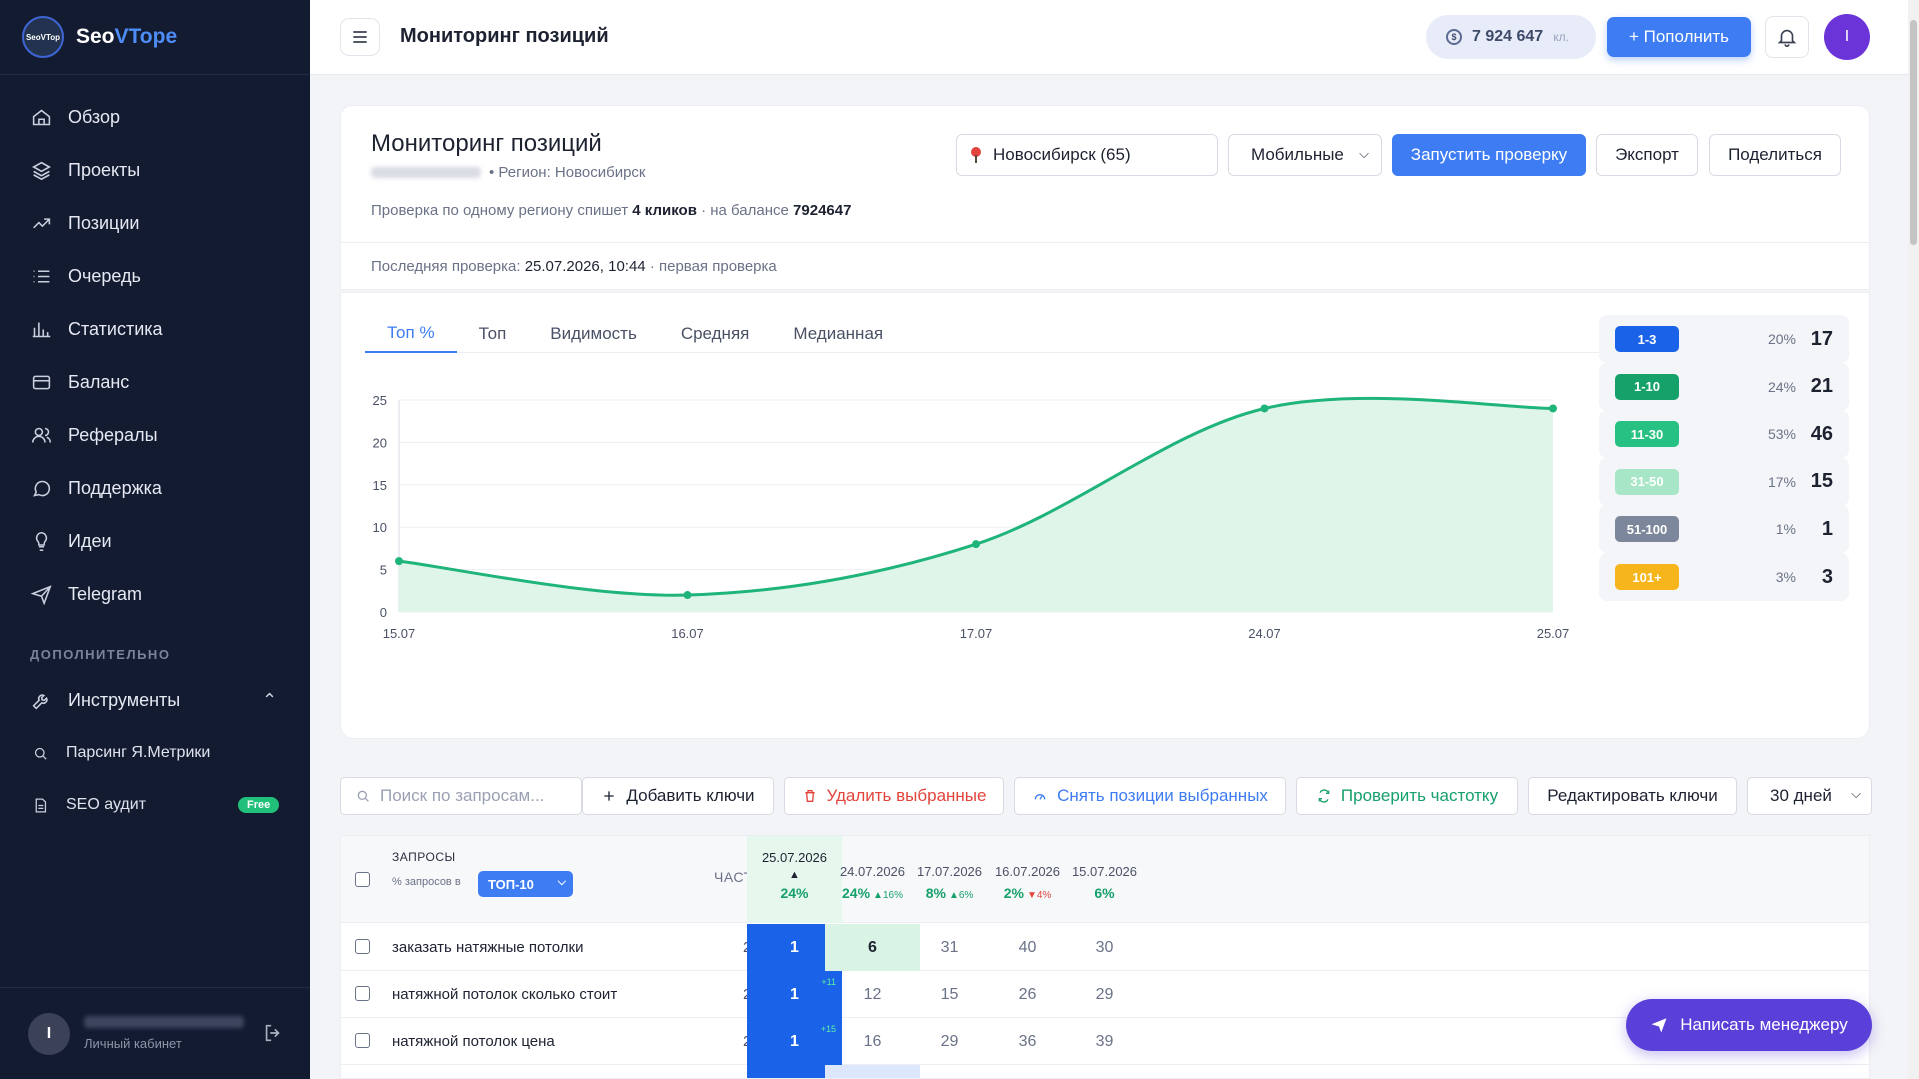  I want to click on write-manager-button: Написать менеджеру, so click(1749, 1025).